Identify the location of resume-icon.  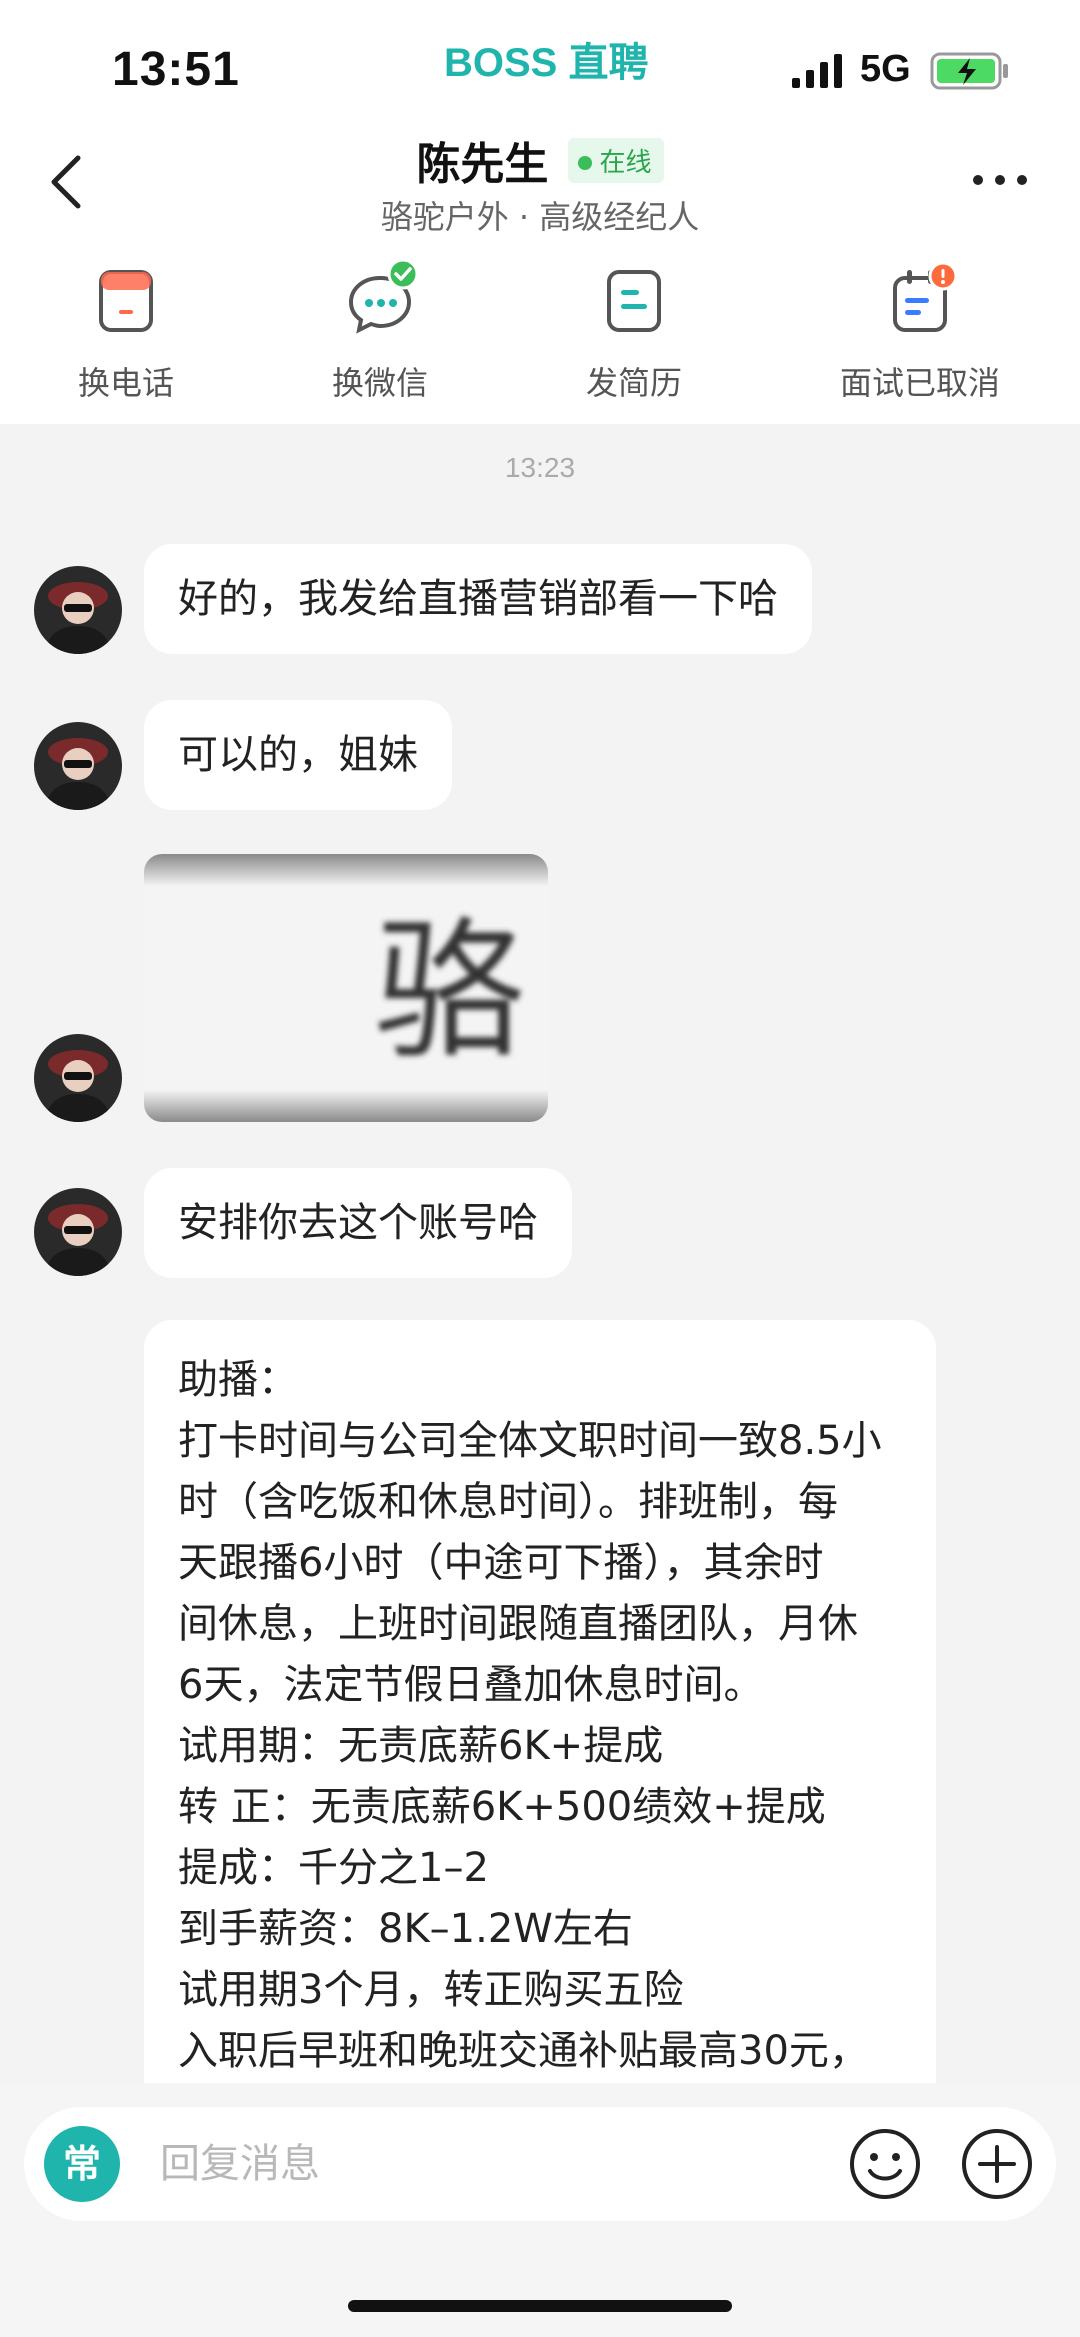
(634, 301).